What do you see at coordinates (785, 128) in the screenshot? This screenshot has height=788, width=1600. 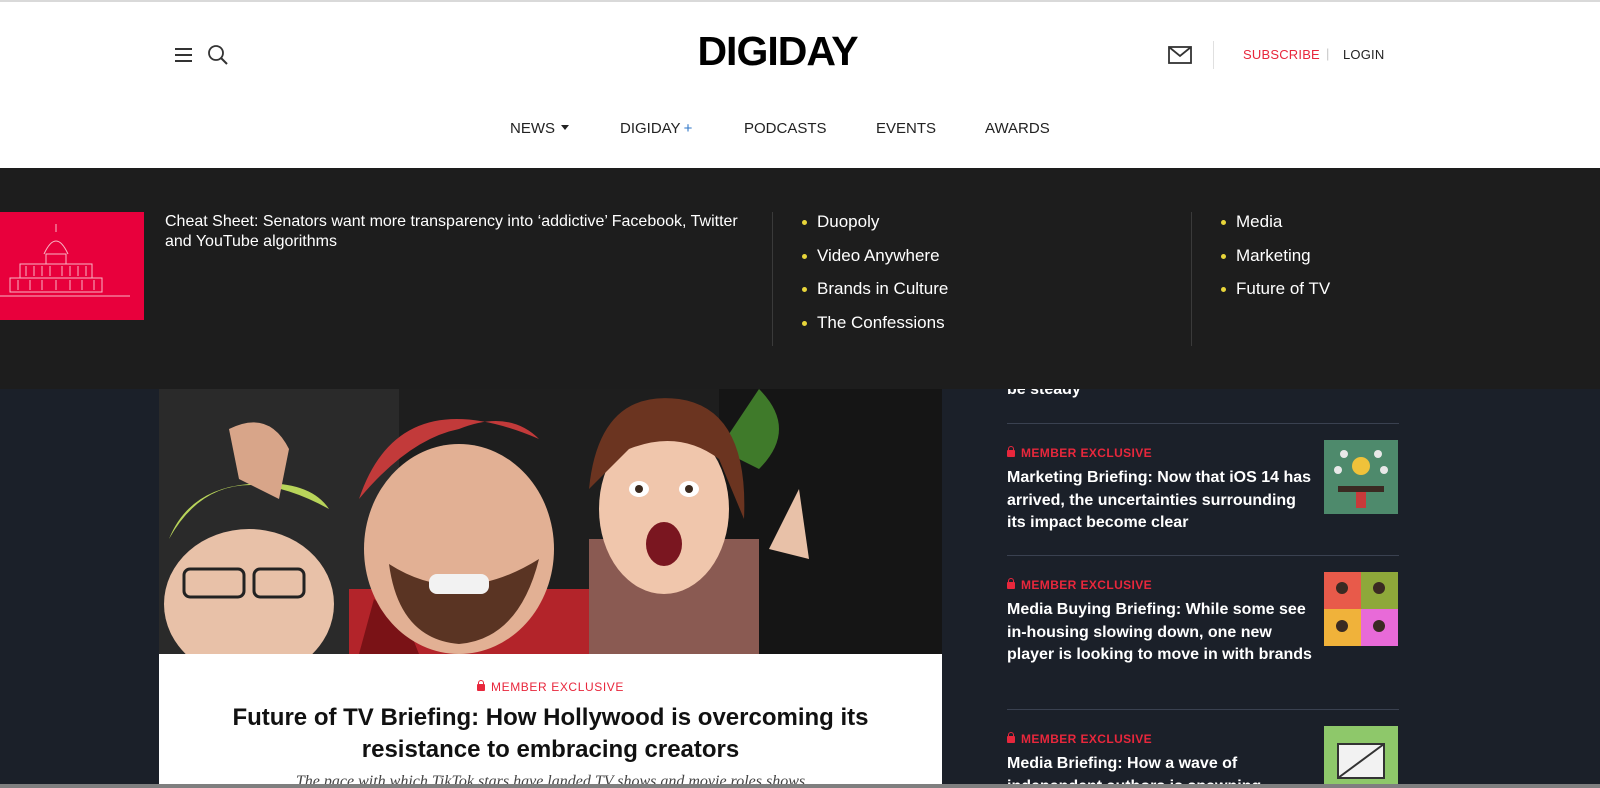 I see `nav-podcasts: PODCASTS` at bounding box center [785, 128].